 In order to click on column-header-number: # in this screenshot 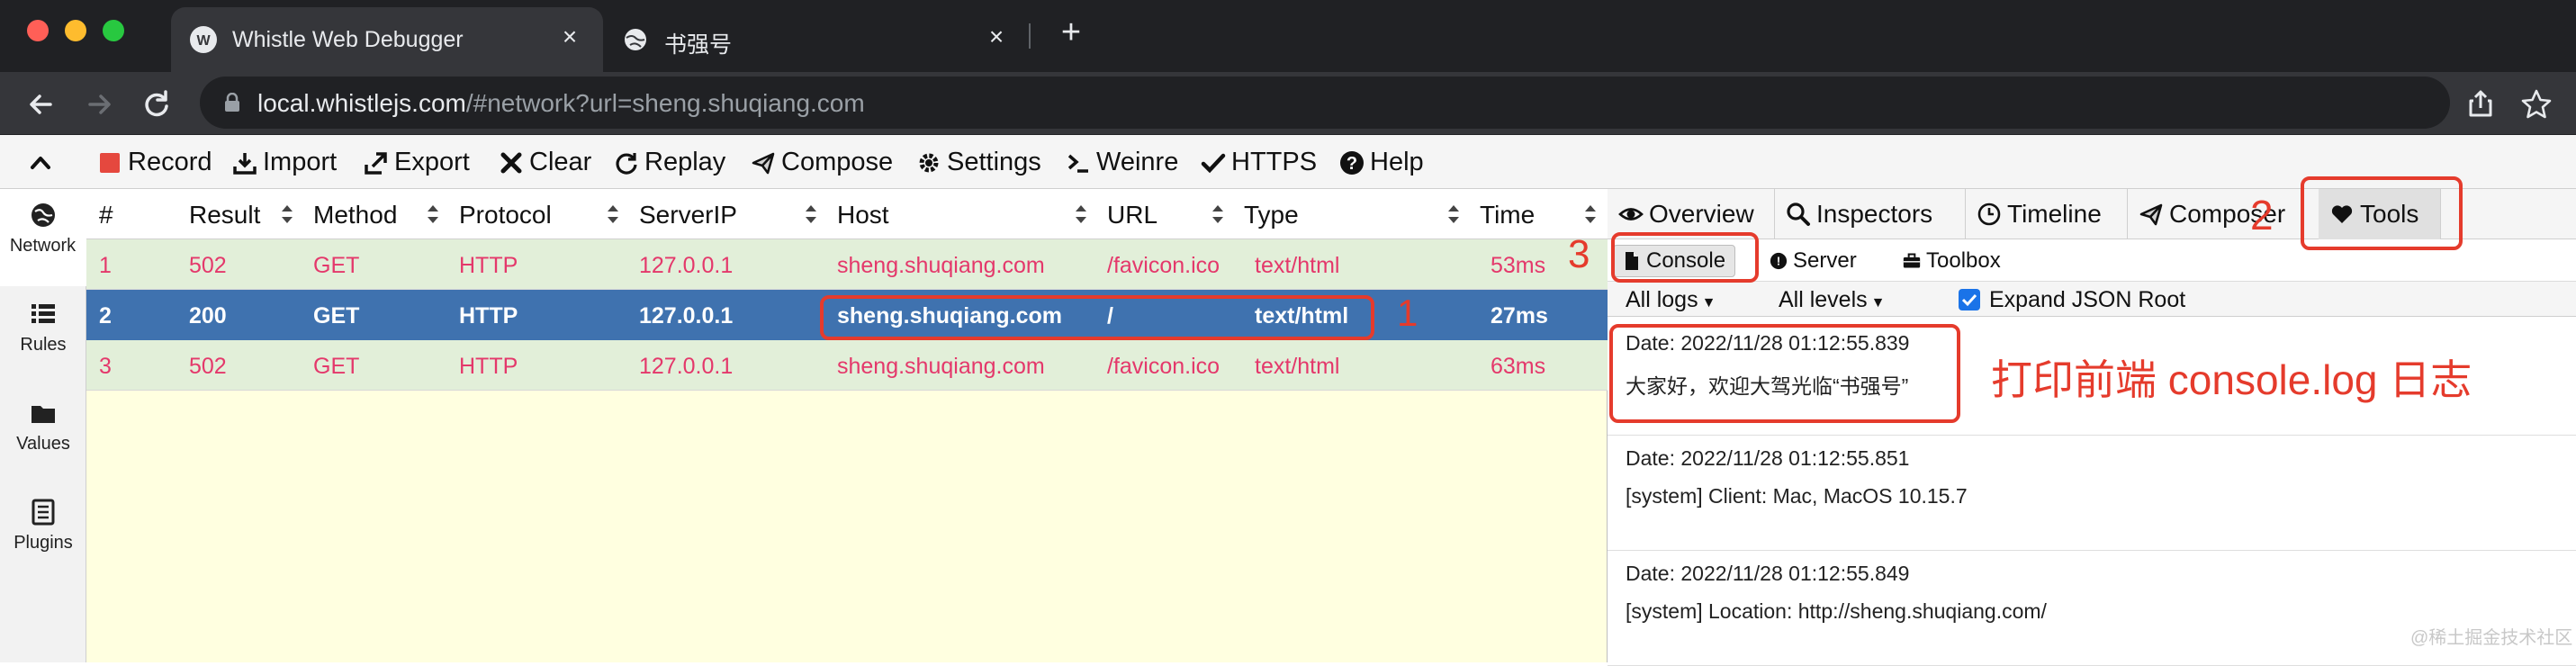, I will do `click(106, 216)`.